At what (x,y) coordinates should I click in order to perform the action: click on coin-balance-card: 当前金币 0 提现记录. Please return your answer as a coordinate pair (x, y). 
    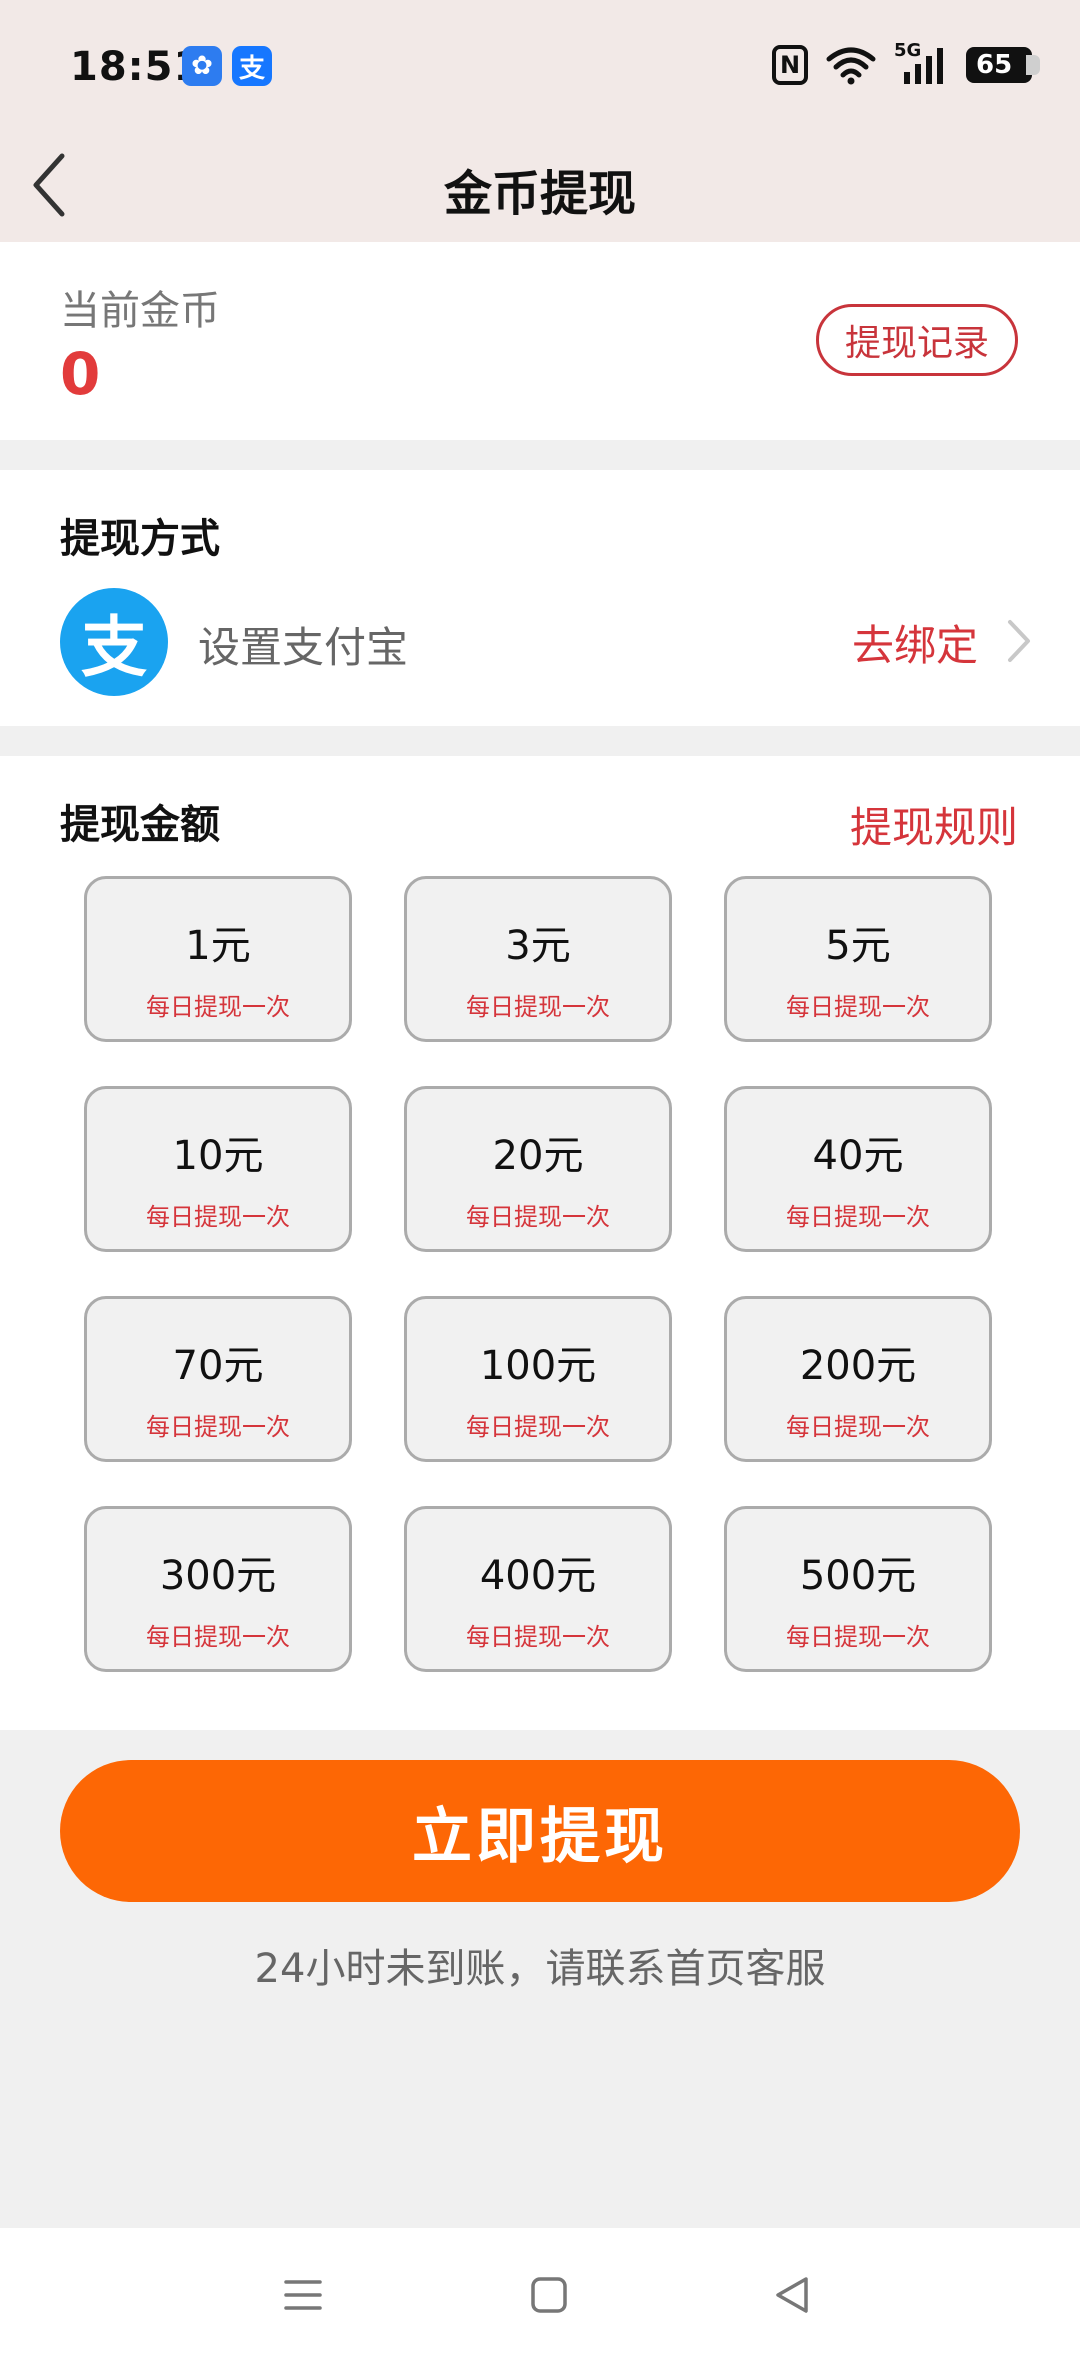
    Looking at the image, I should click on (540, 341).